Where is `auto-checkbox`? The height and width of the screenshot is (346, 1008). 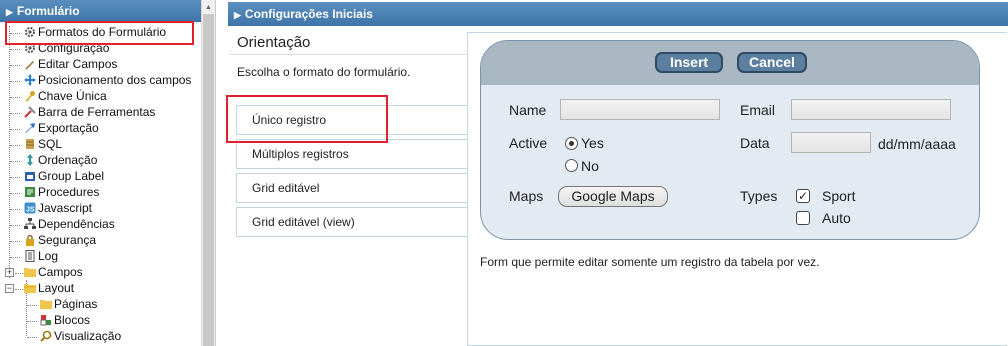
auto-checkbox is located at coordinates (803, 218).